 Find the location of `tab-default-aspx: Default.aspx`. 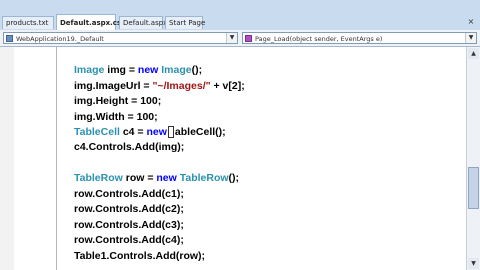

tab-default-aspx: Default.aspx is located at coordinates (143, 22).